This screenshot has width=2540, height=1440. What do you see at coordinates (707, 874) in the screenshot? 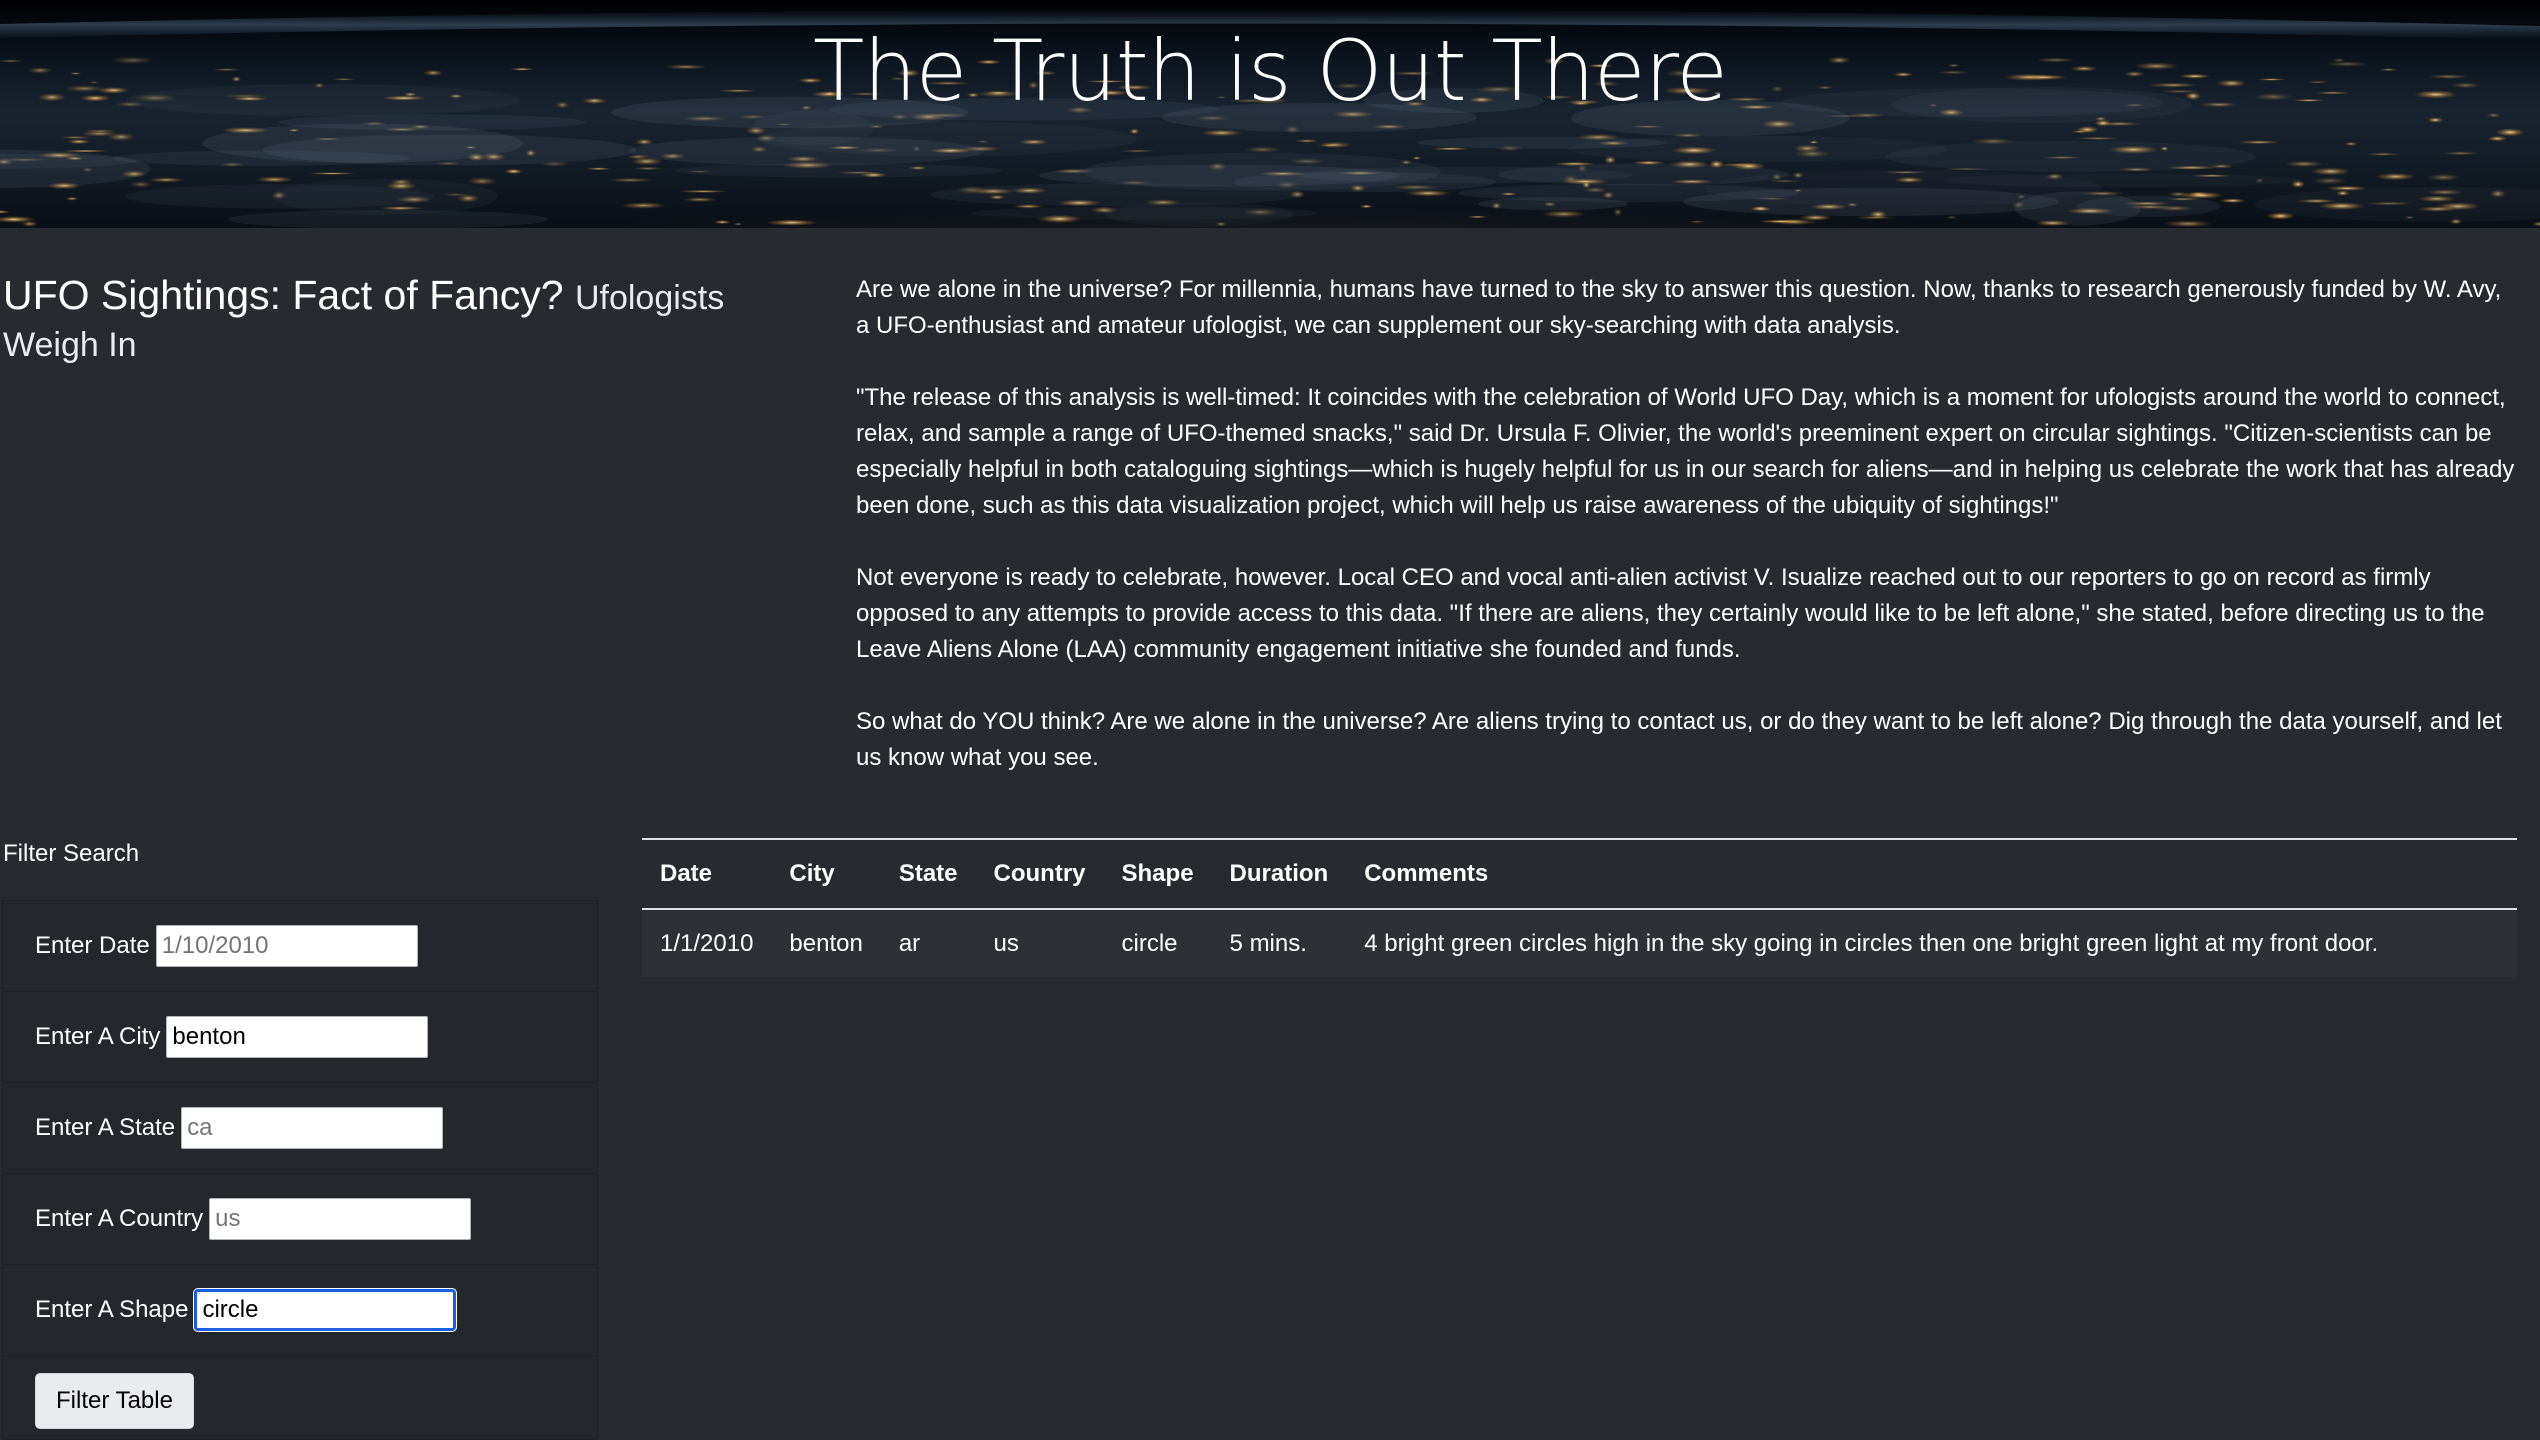
I see `column-header-date: Date` at bounding box center [707, 874].